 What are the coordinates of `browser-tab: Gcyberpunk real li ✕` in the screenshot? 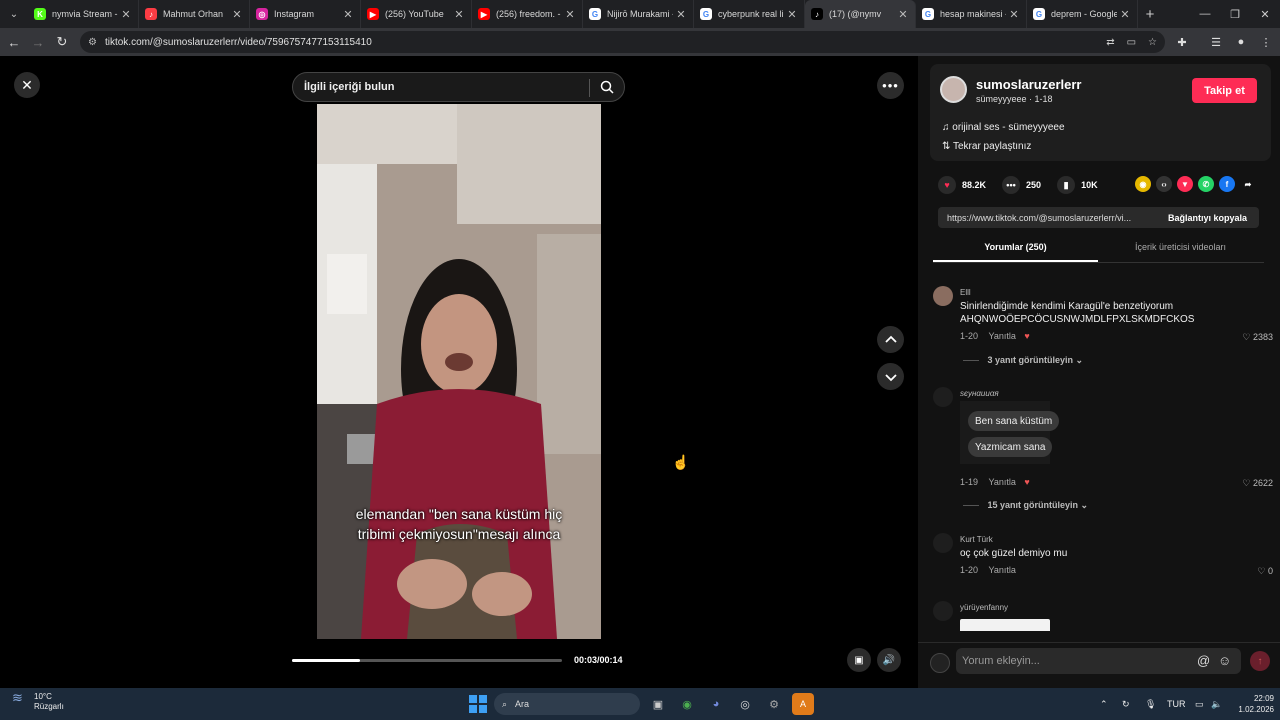 It's located at (749, 14).